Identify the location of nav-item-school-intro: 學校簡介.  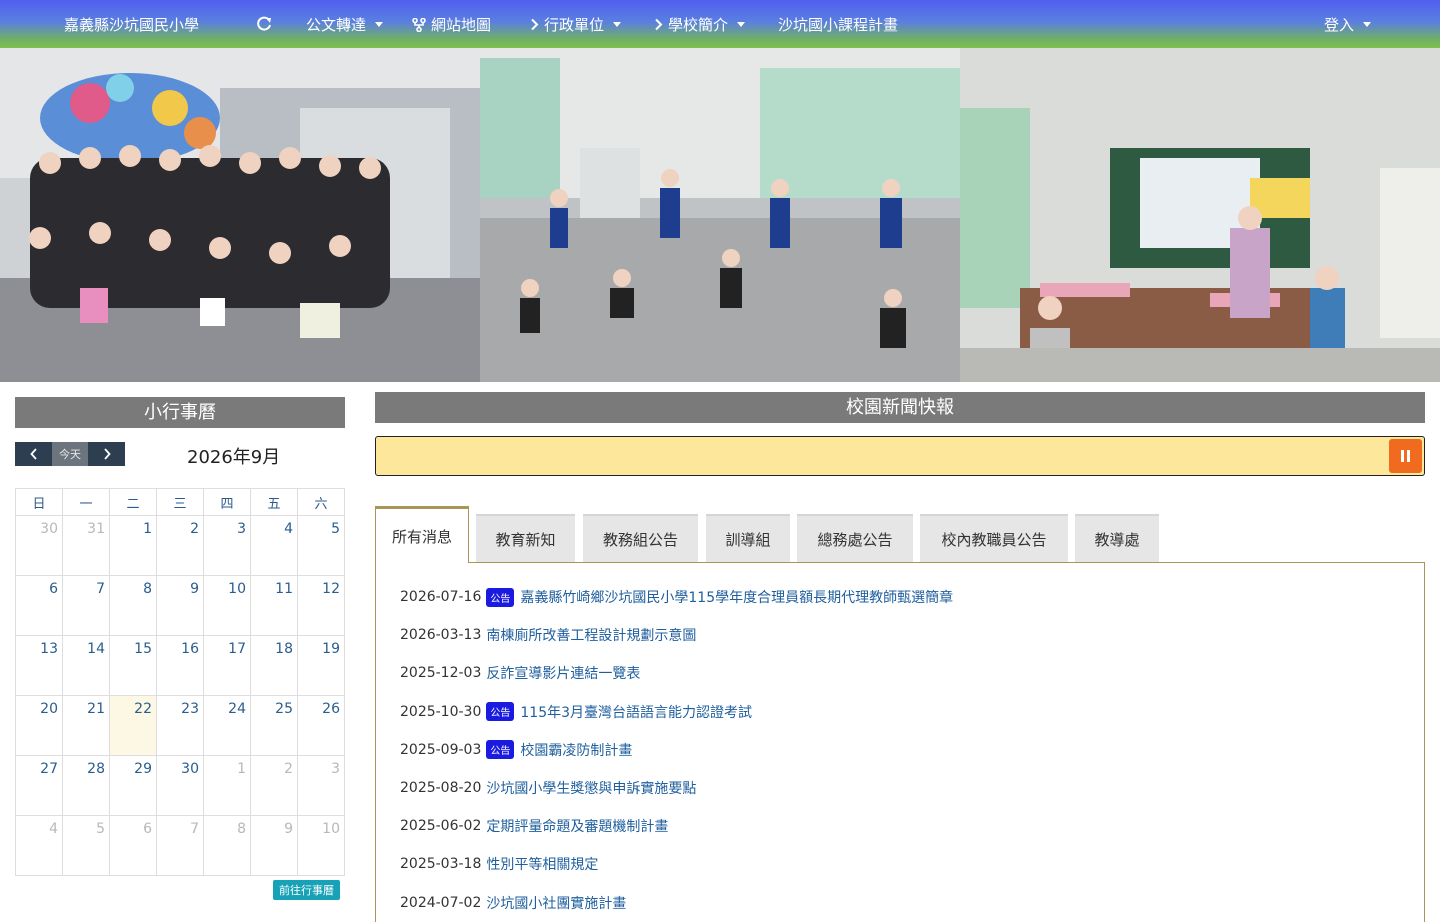
(700, 24).